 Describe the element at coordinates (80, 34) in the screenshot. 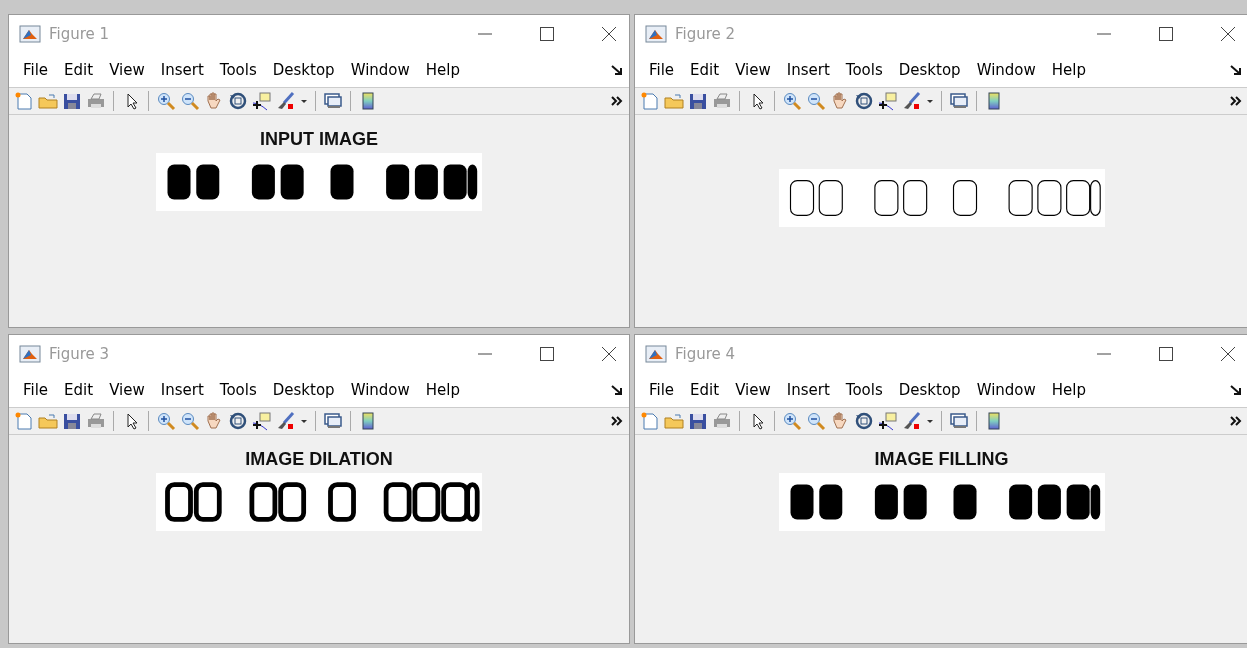

I see `window-title: Figure 1` at that location.